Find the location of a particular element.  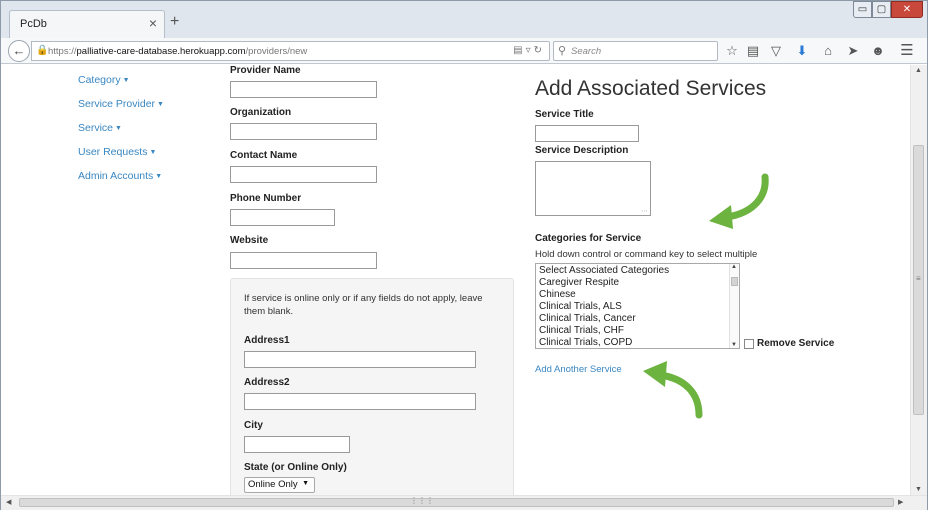

address2-label: Address2 is located at coordinates (267, 382).